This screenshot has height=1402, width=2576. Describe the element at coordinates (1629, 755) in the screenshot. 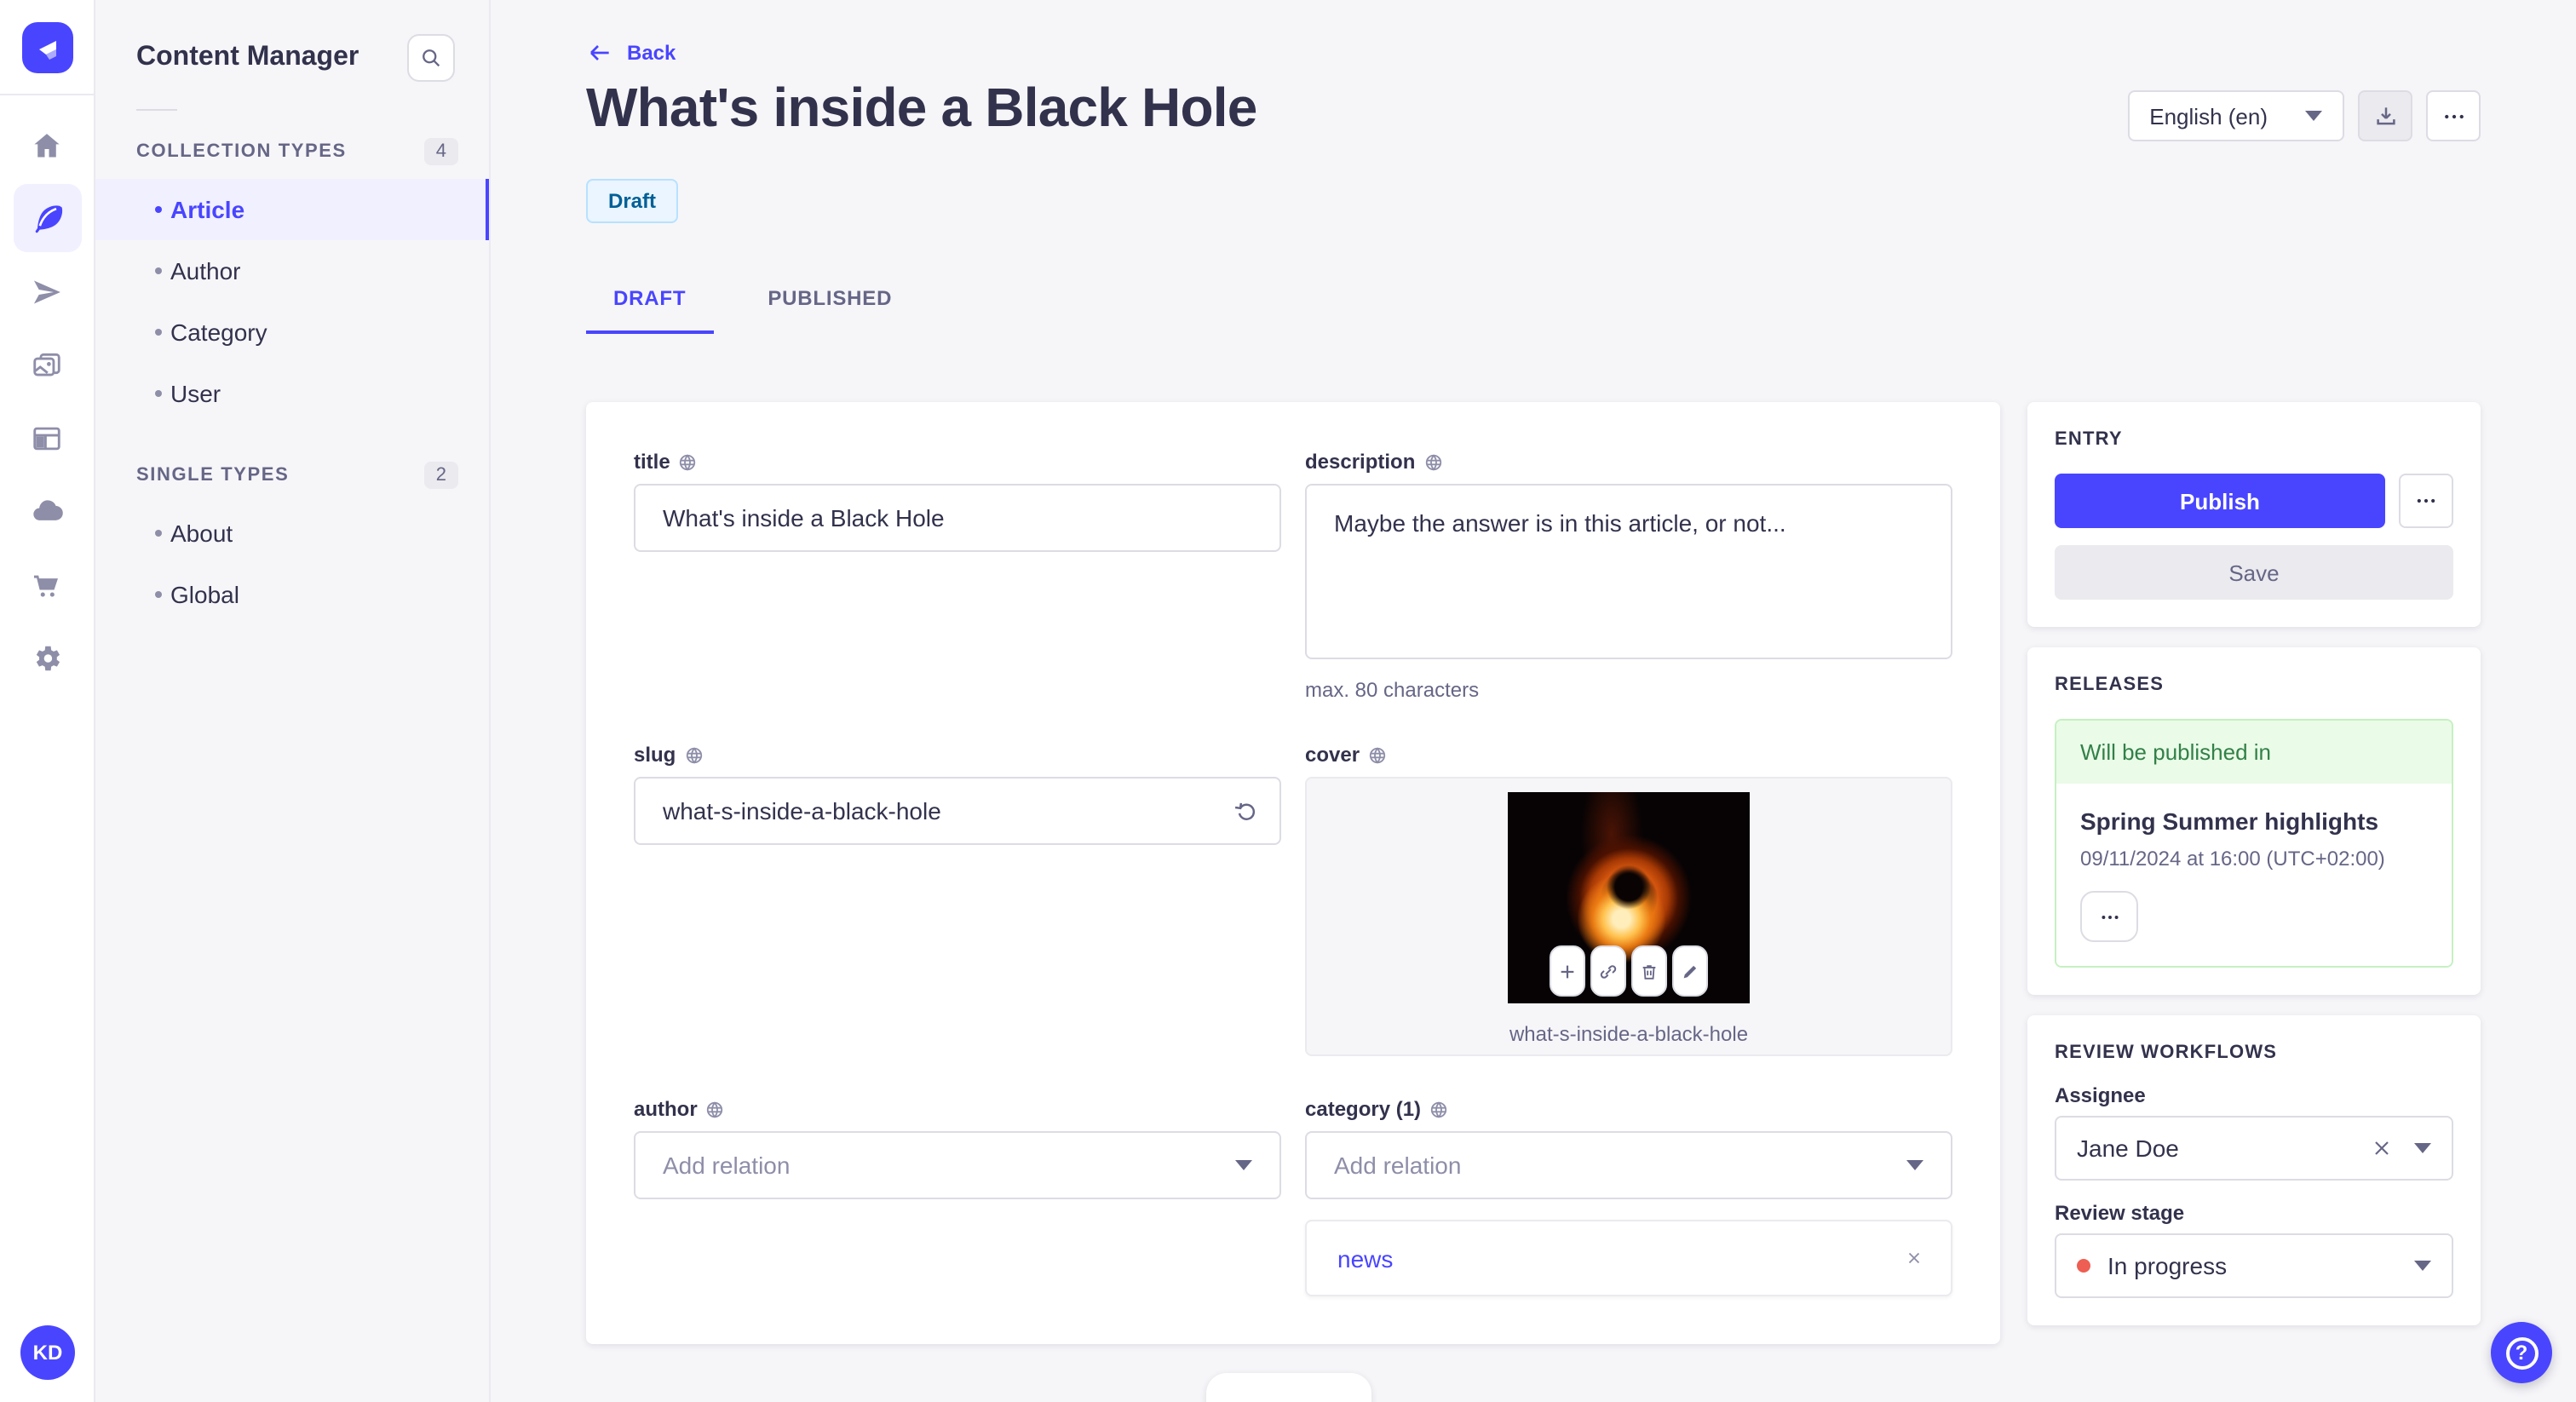

I see `cover-label: cover` at that location.